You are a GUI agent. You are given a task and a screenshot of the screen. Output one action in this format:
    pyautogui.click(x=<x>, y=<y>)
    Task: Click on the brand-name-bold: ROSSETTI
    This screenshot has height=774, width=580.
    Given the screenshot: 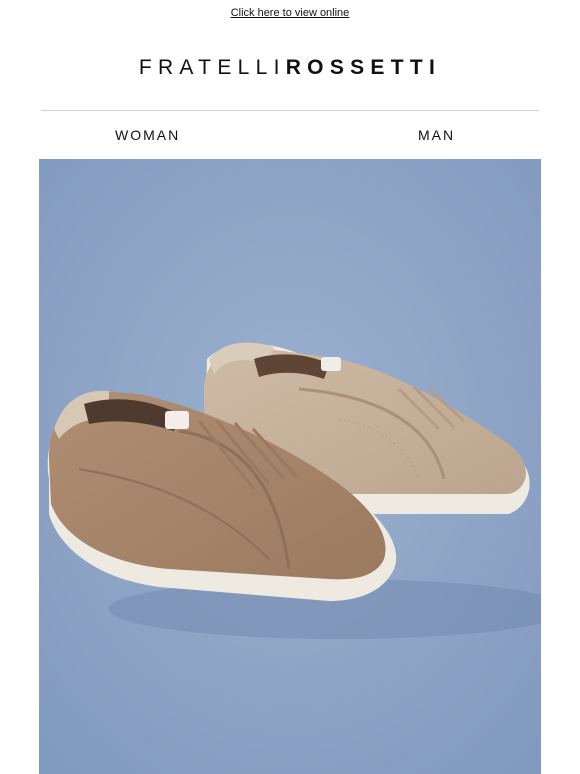 What is the action you would take?
    pyautogui.click(x=363, y=67)
    